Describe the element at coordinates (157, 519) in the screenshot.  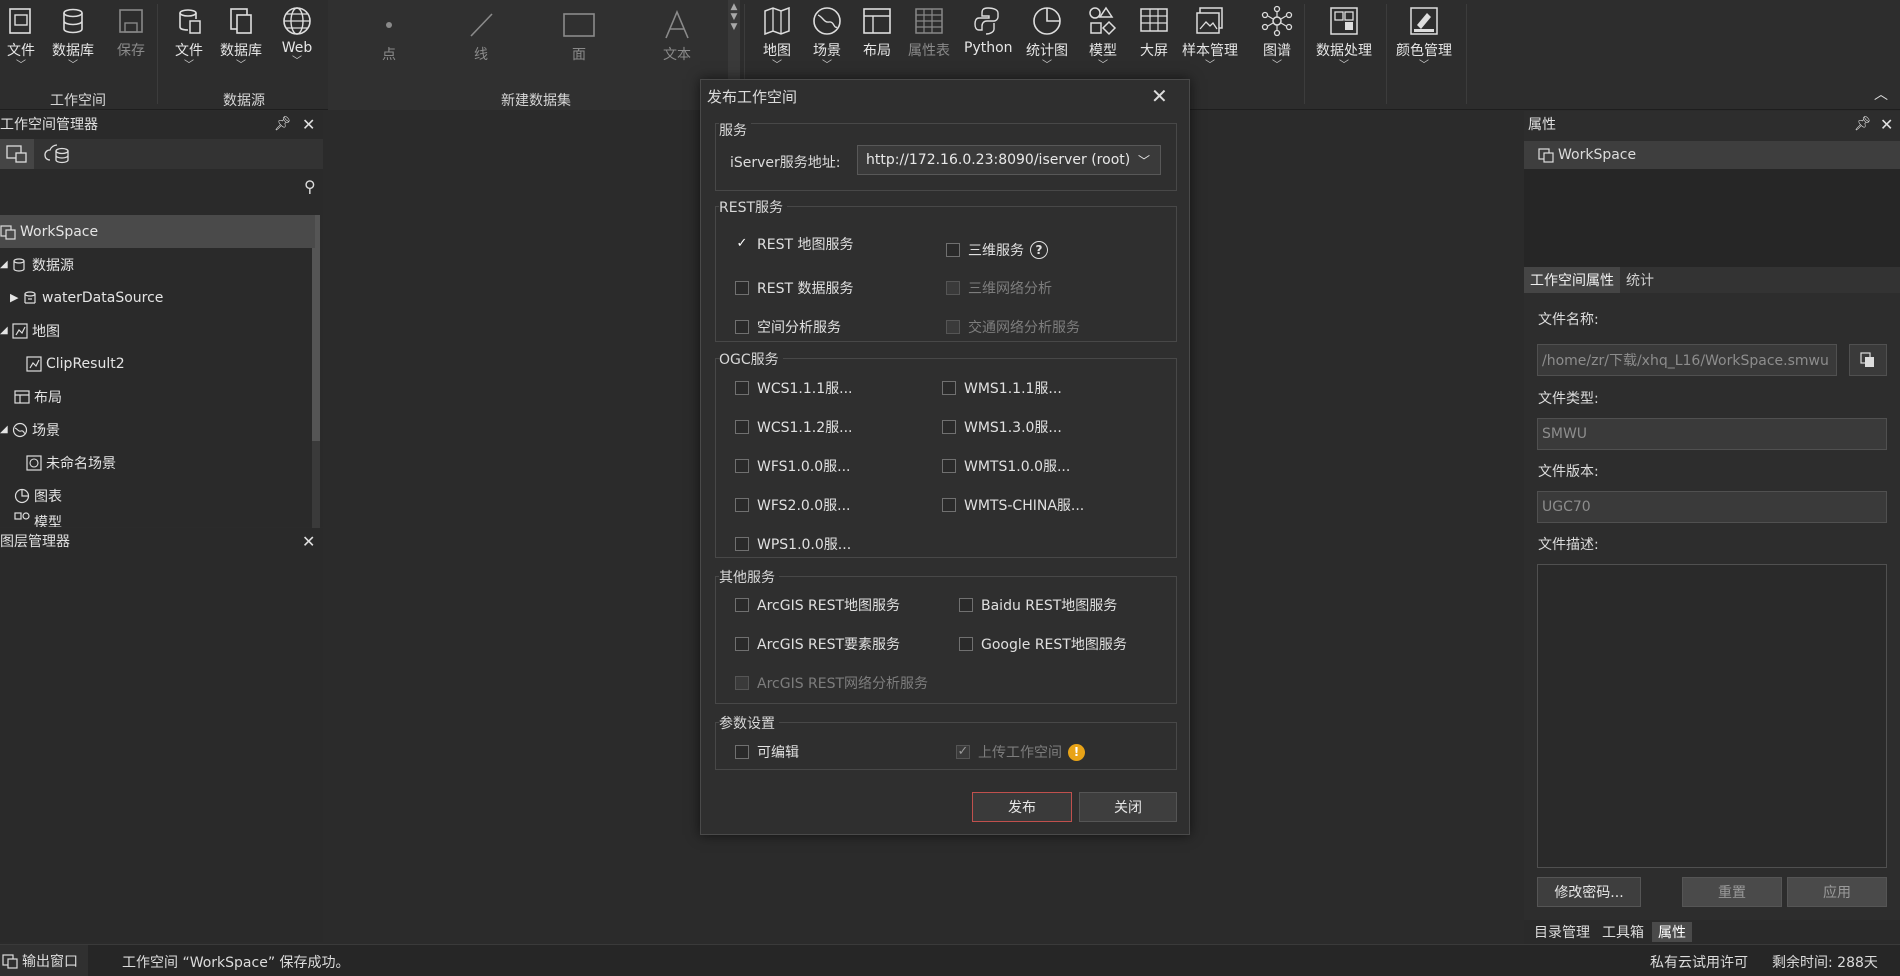
I see `tree-item-models: 模型` at that location.